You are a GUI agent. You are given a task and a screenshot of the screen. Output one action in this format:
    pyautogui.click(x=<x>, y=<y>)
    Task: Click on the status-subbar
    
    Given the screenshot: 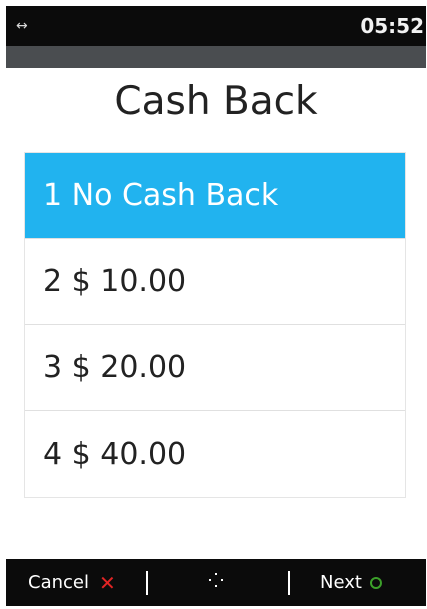 What is the action you would take?
    pyautogui.click(x=216, y=57)
    